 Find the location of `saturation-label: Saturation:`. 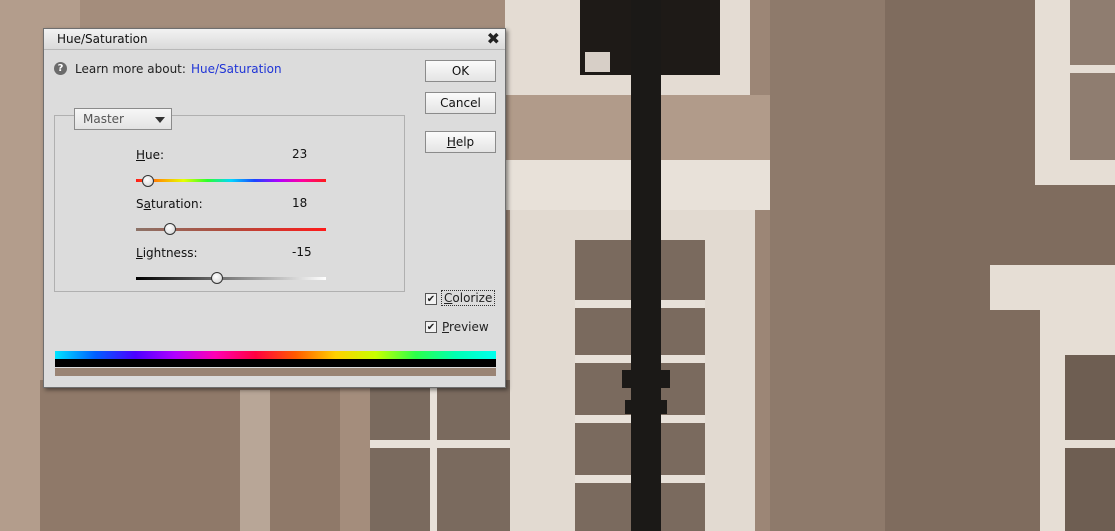

saturation-label: Saturation: is located at coordinates (169, 204).